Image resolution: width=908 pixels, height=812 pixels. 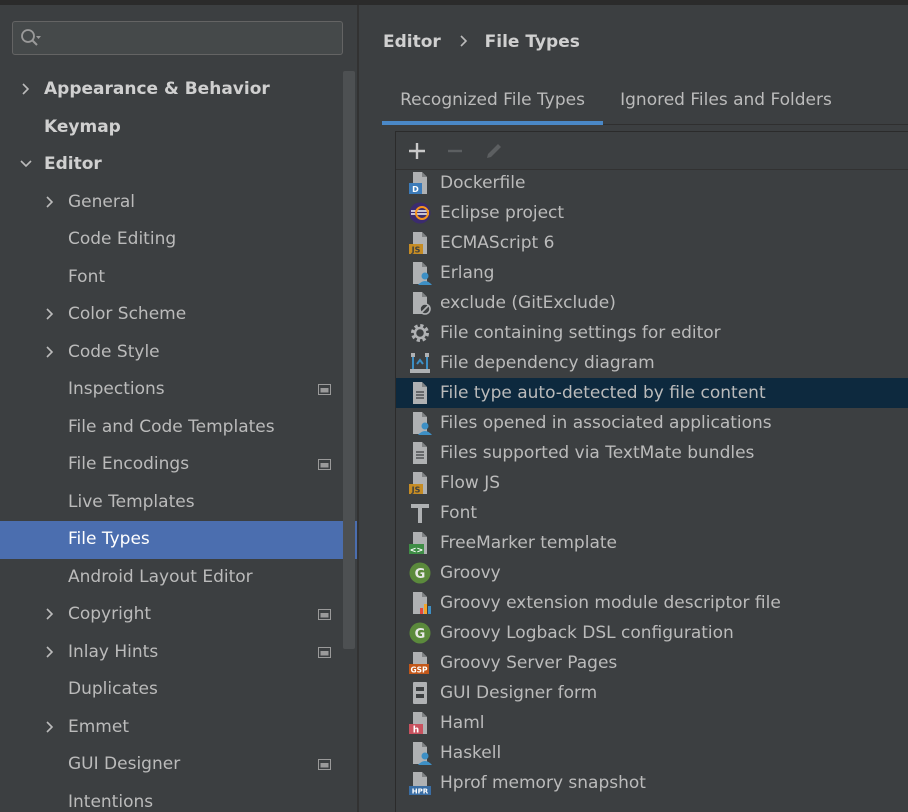 What do you see at coordinates (420, 792) in the screenshot?
I see `svg-text: HPR` at bounding box center [420, 792].